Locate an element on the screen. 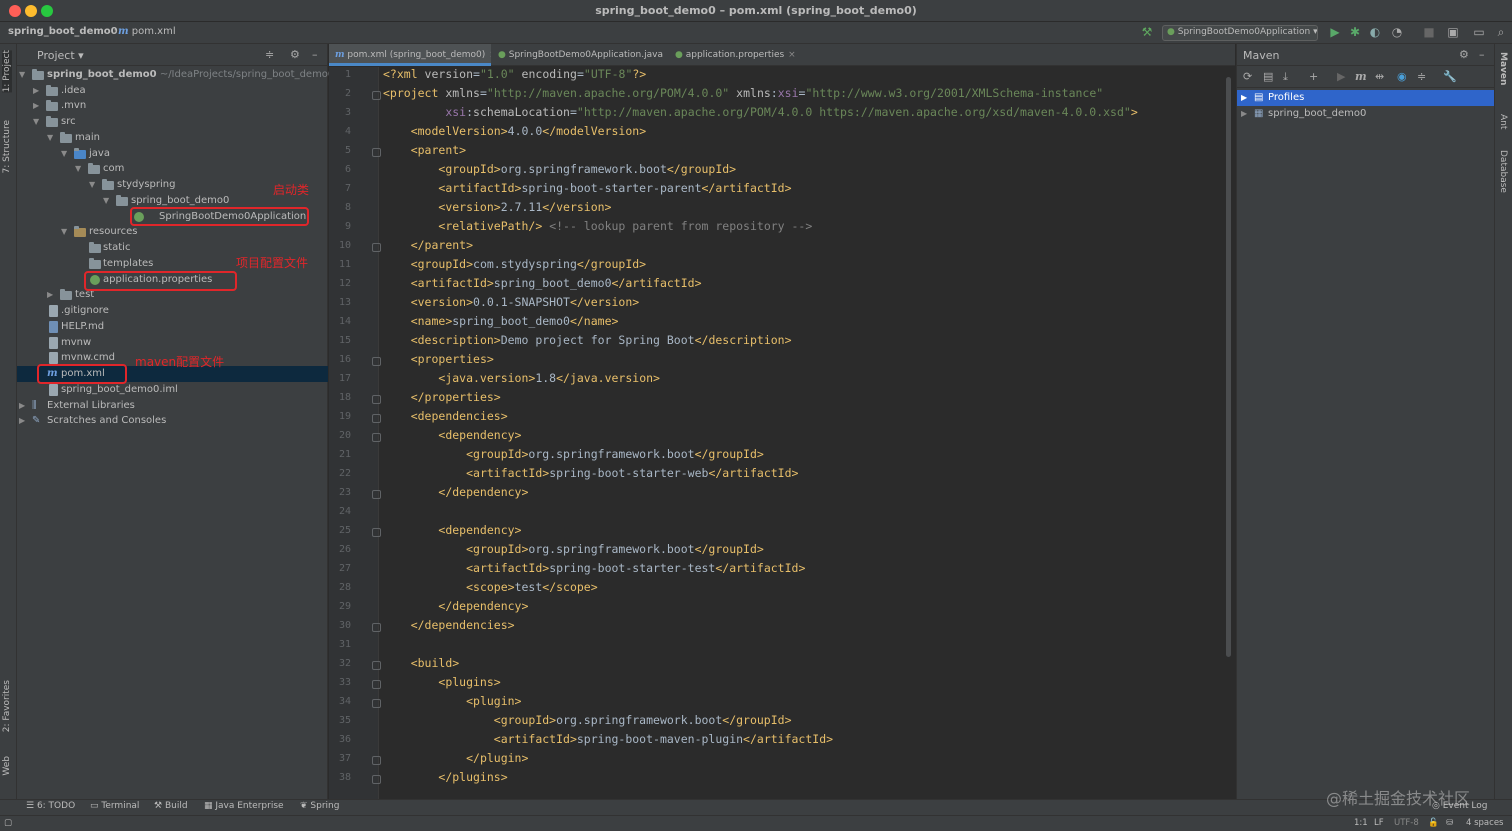 This screenshot has height=831, width=1512. status-indent: 4 spaces is located at coordinates (1484, 823).